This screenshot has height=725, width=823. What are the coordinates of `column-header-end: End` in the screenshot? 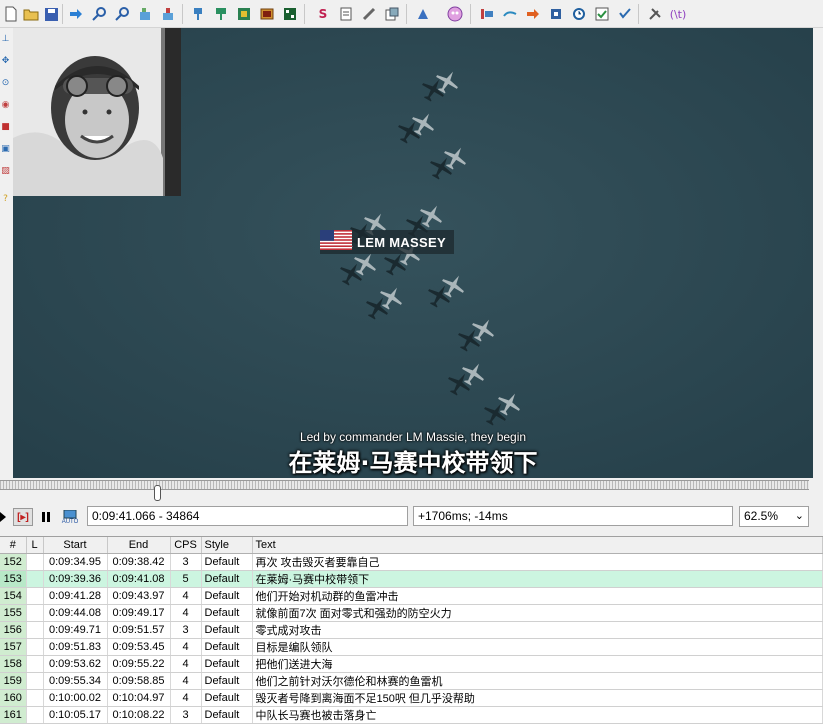 It's located at (139, 545).